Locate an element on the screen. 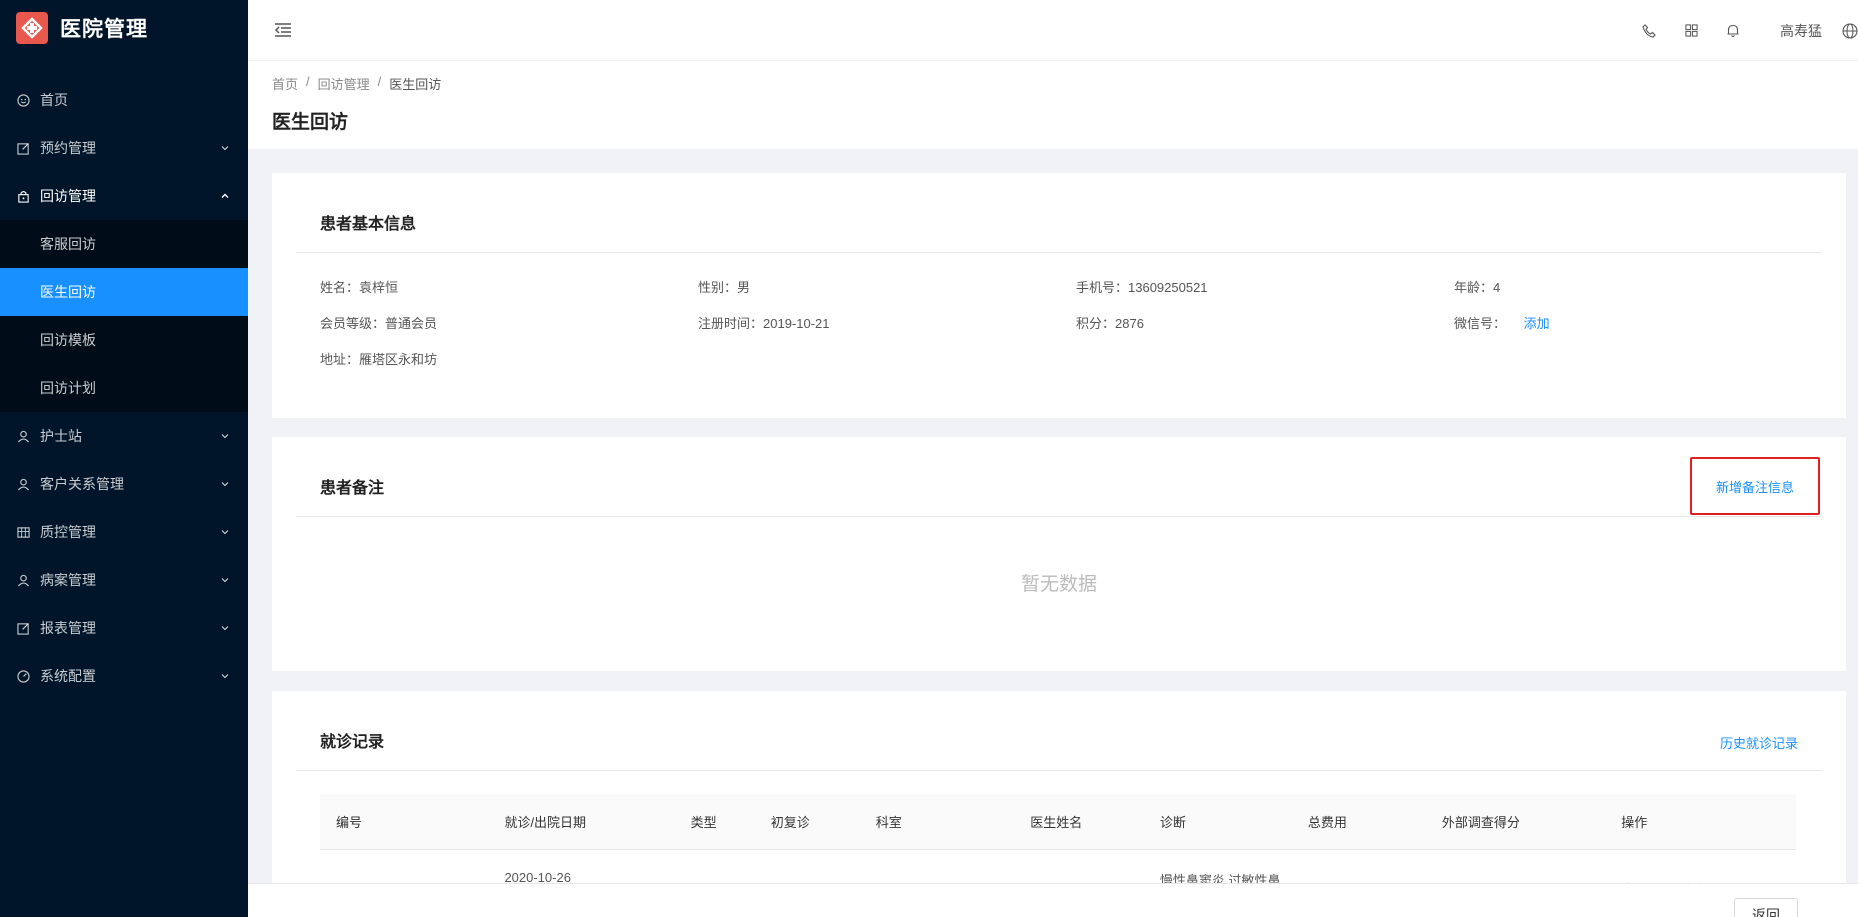  patient-member-level: 会员等级：普通会员 is located at coordinates (379, 323).